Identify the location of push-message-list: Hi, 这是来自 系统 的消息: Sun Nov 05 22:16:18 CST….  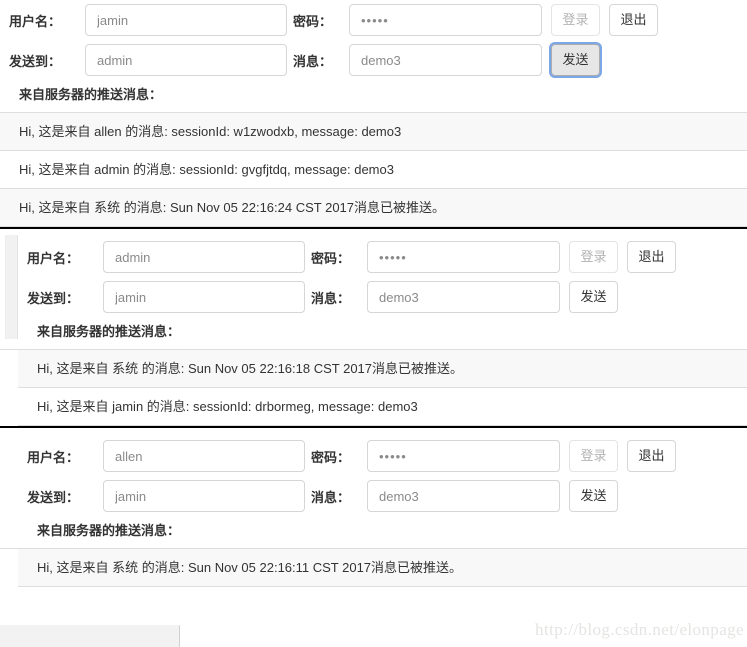
(373, 387).